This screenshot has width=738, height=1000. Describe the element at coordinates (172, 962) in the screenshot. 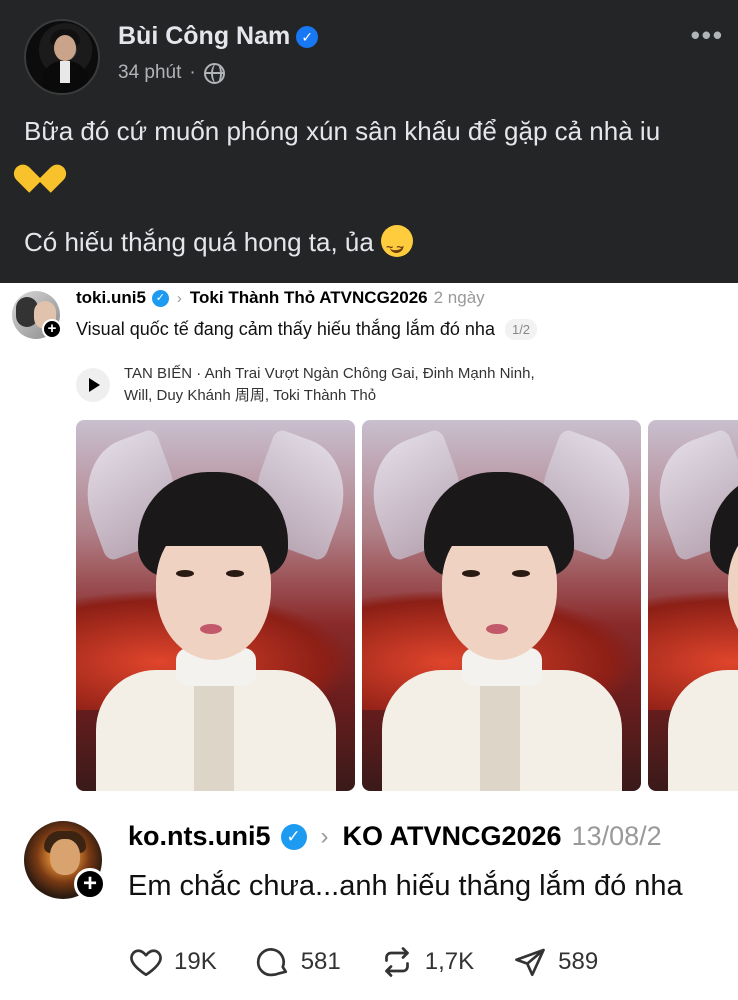

I see `like-button: 19K` at that location.